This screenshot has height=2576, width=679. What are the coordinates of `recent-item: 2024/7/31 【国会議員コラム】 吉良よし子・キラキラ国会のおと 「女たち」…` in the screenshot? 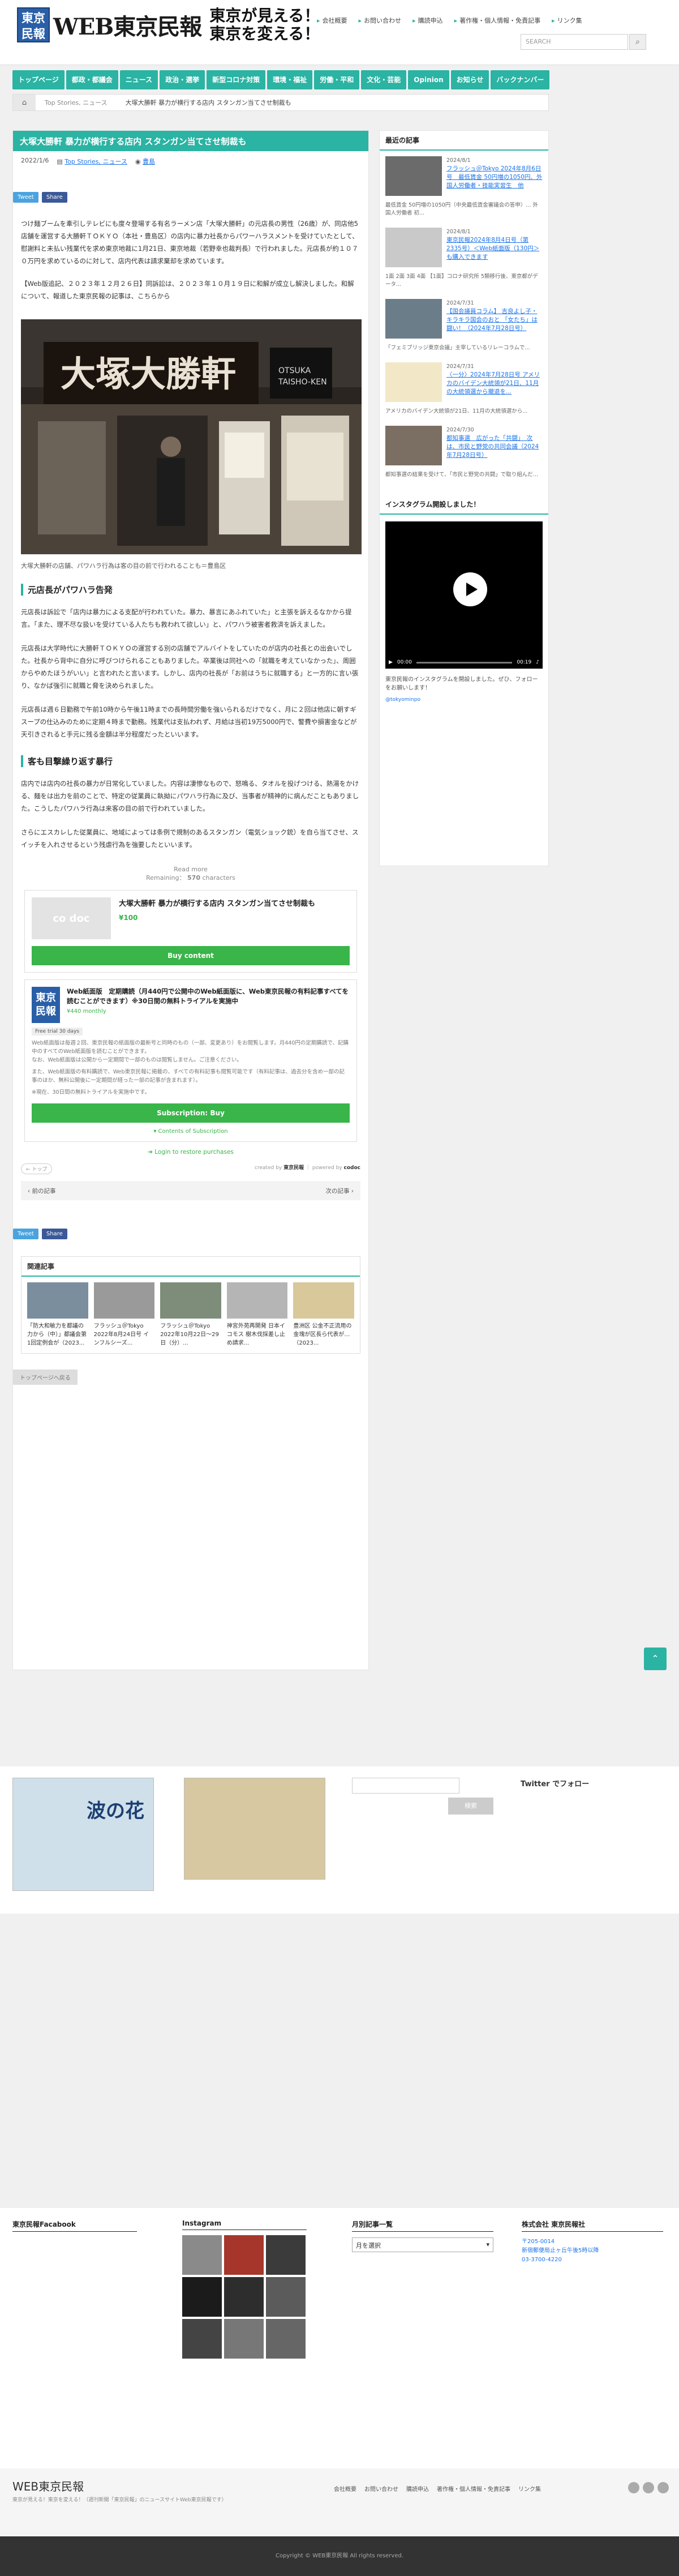 It's located at (464, 318).